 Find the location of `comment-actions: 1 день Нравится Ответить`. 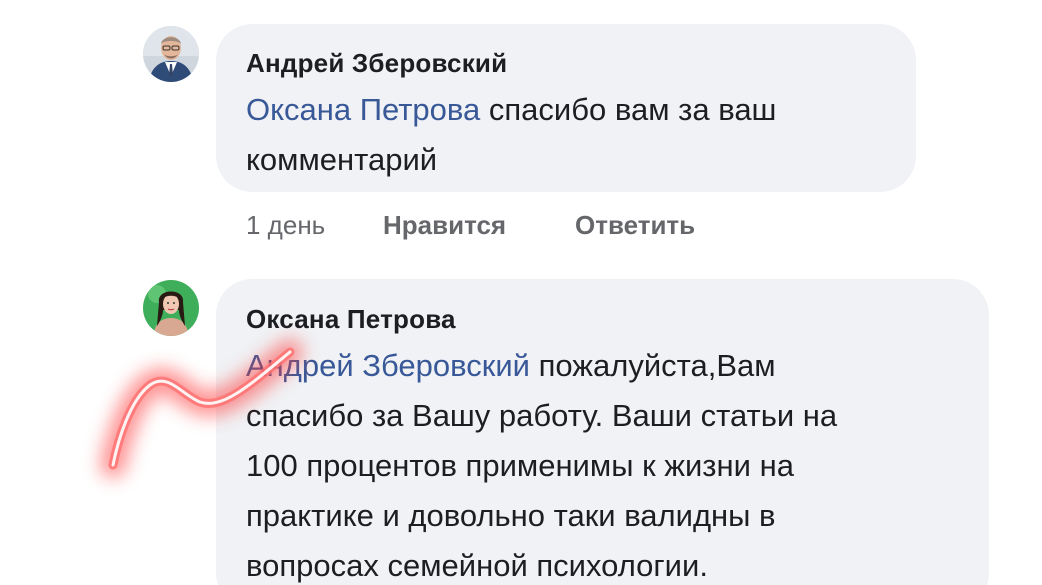

comment-actions: 1 день Нравится Ответить is located at coordinates (496, 227).